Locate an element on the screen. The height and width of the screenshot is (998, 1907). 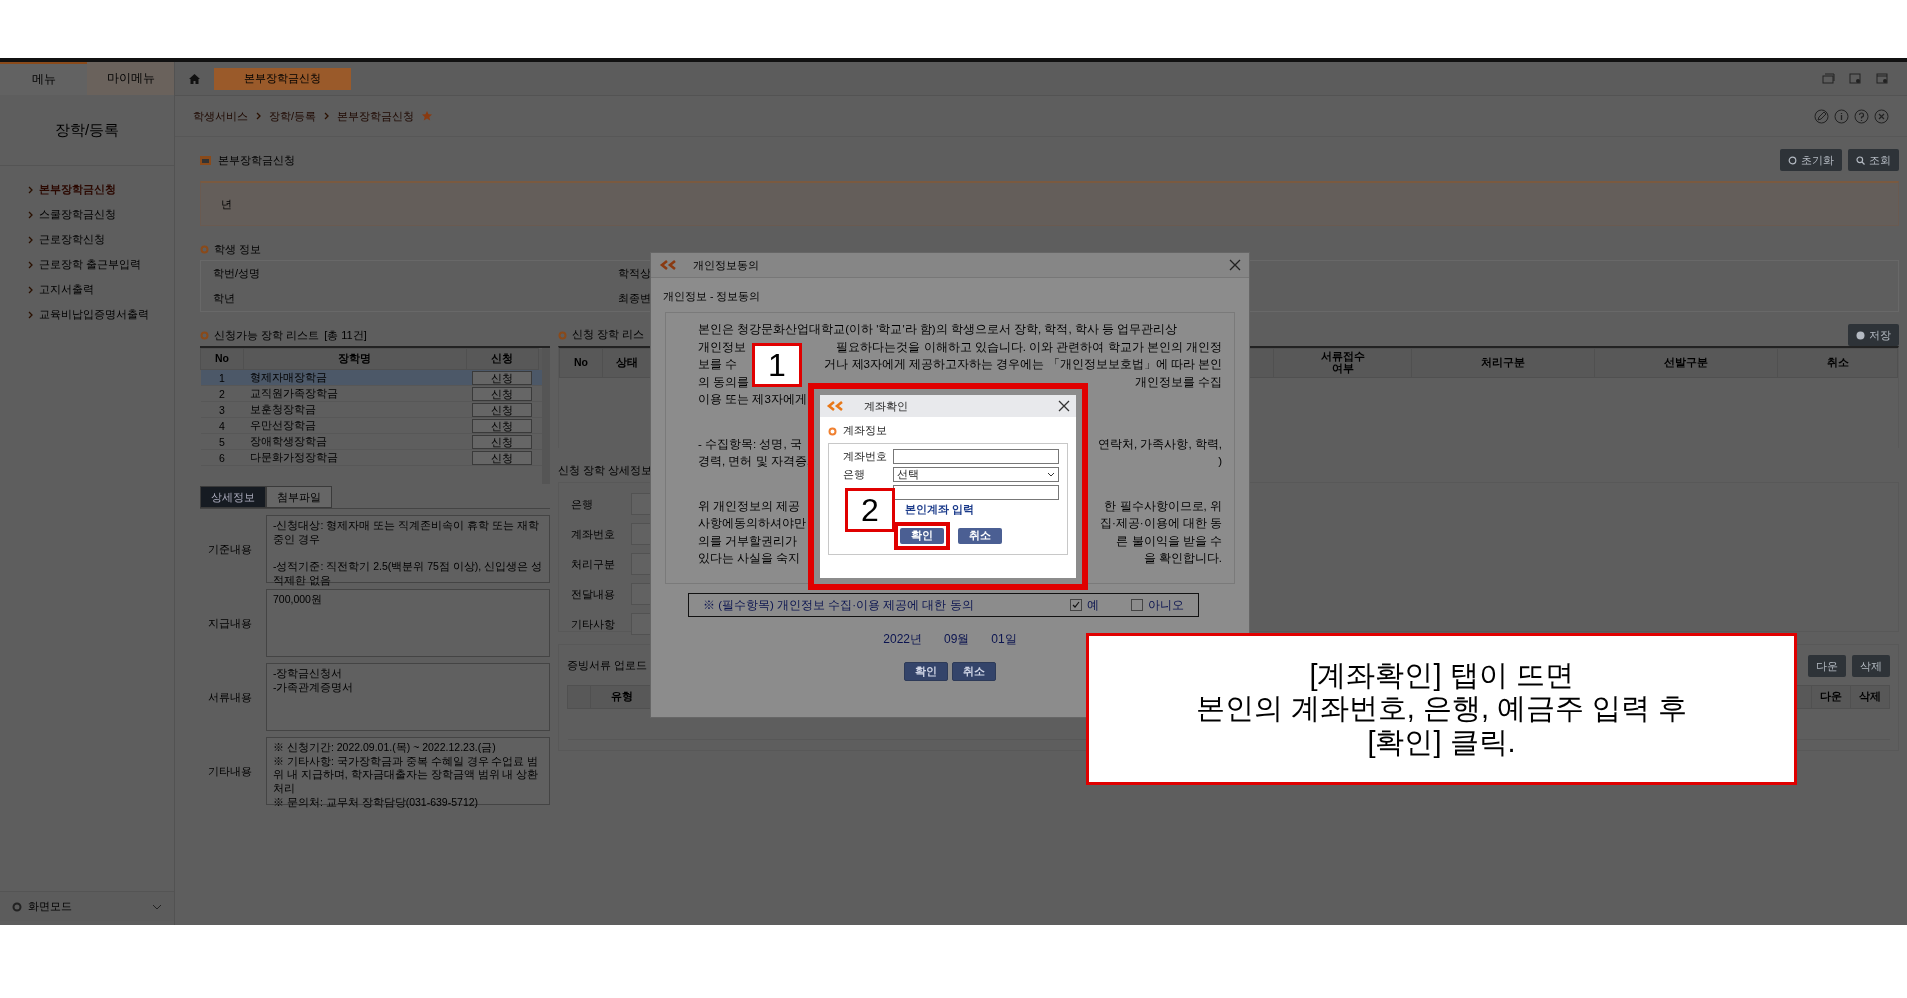
field-label: 지급내용 is located at coordinates (230, 623).